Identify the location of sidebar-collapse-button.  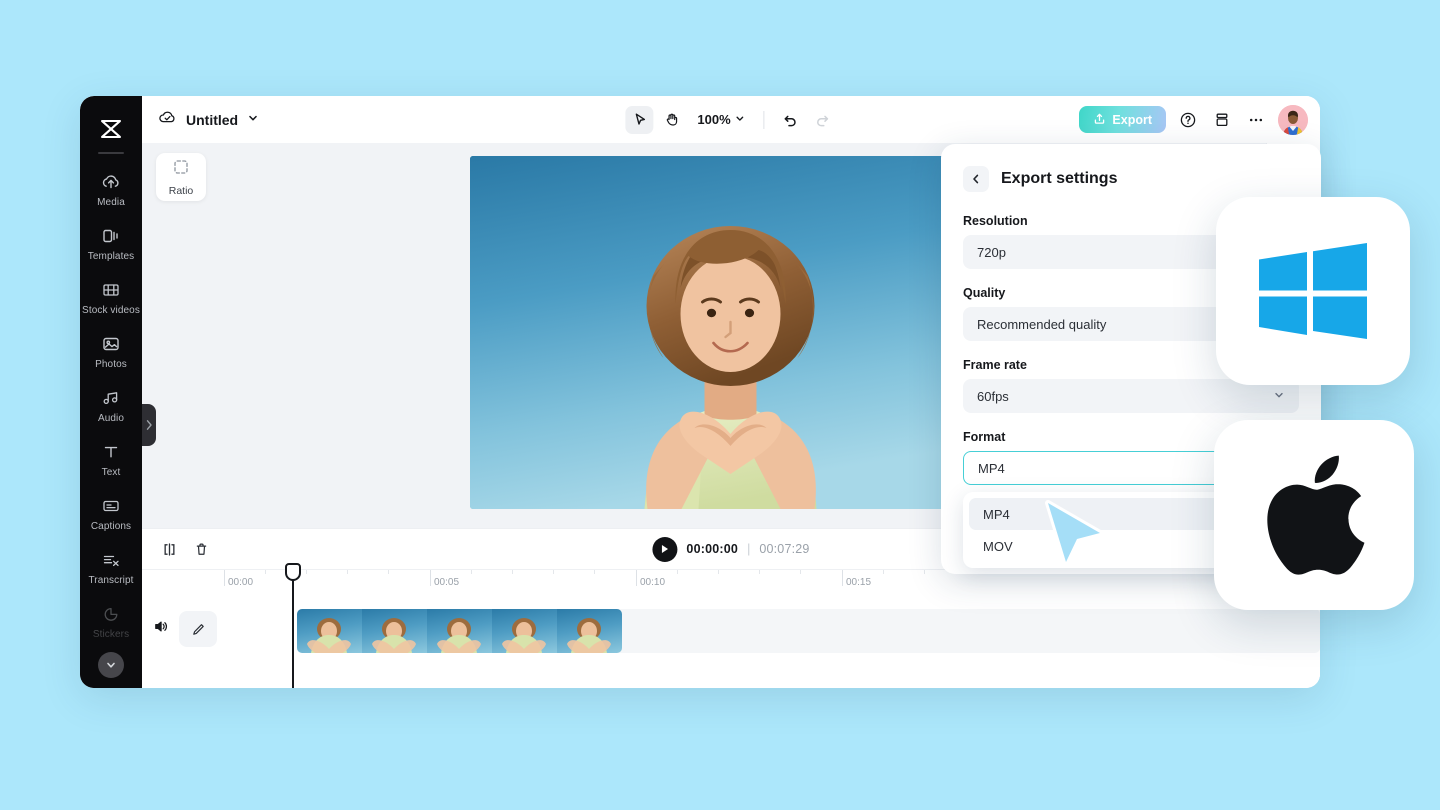
(111, 665).